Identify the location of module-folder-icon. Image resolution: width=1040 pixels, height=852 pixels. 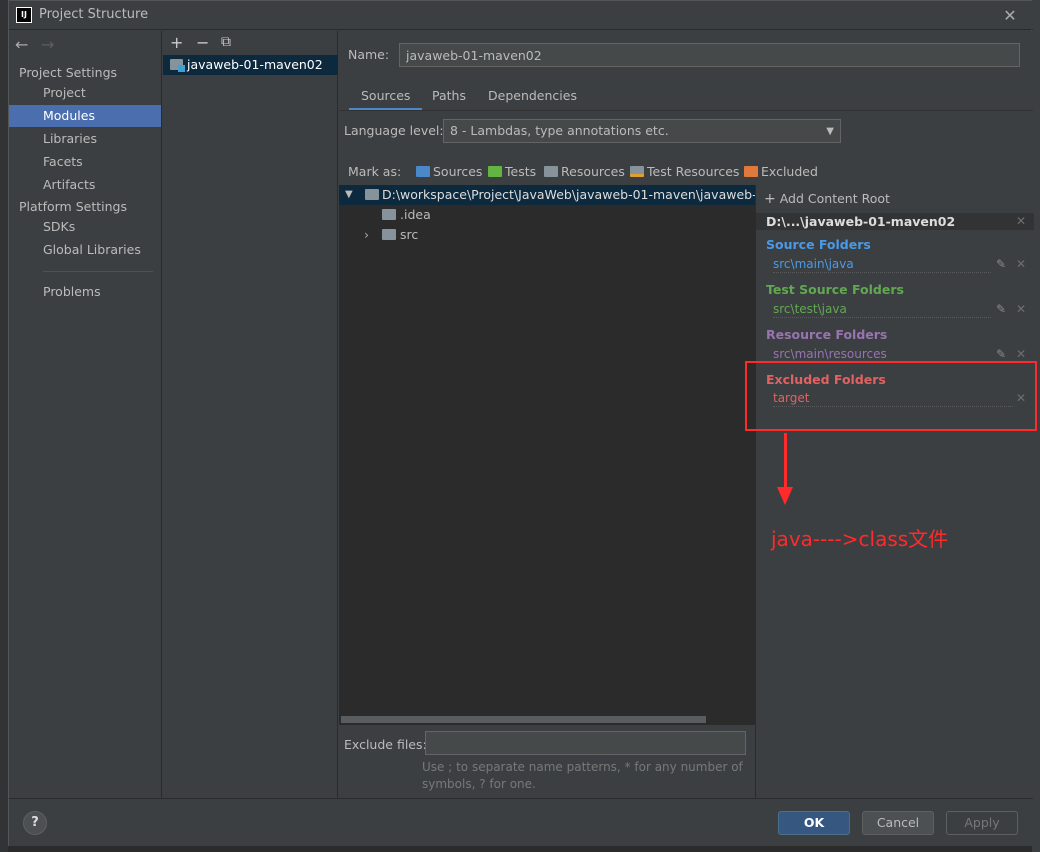
(177, 65).